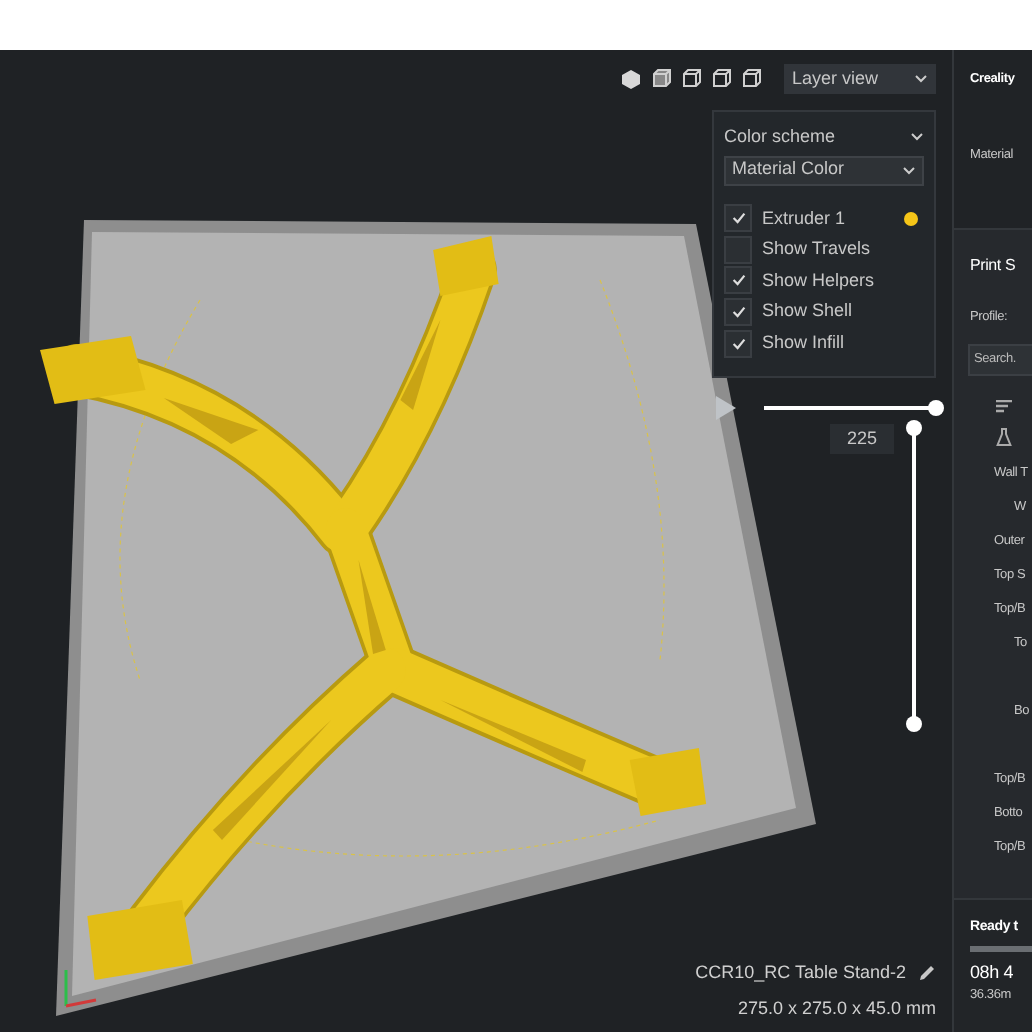 The width and height of the screenshot is (1032, 1032). What do you see at coordinates (817, 249) in the screenshot?
I see `option-label: Show Travels` at bounding box center [817, 249].